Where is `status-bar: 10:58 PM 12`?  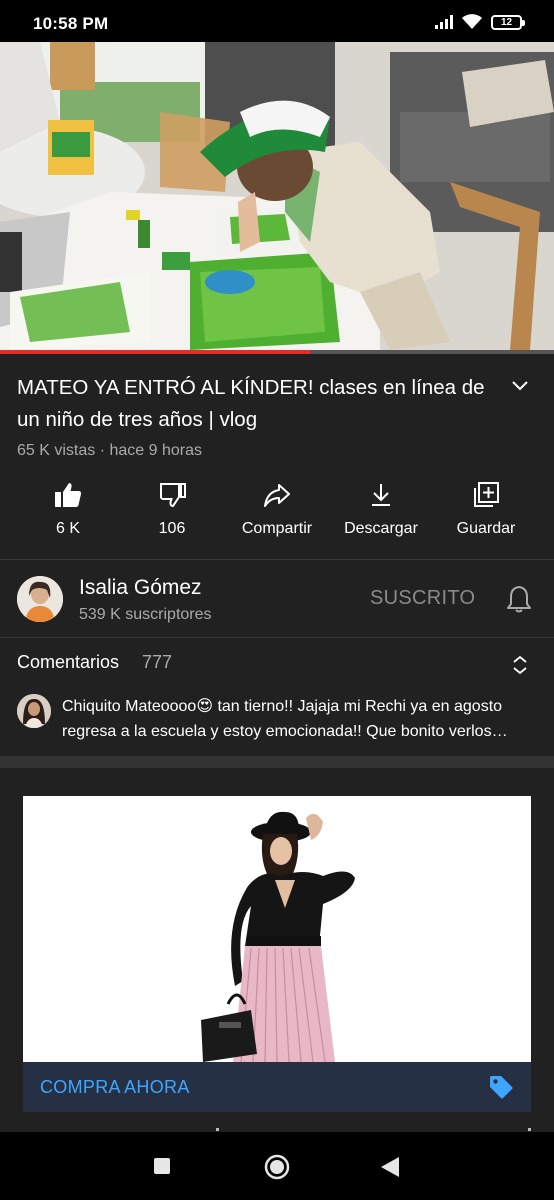 status-bar: 10:58 PM 12 is located at coordinates (277, 21).